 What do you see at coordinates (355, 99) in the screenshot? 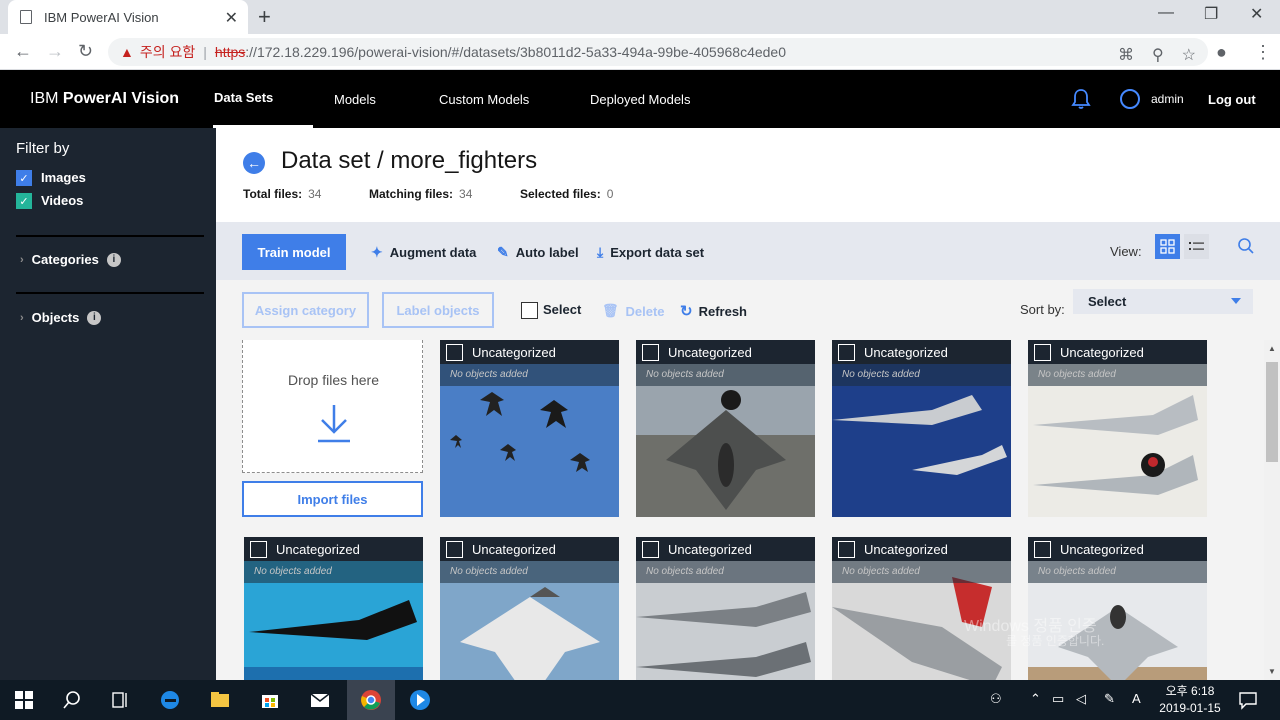
I see `nav-models: Models` at bounding box center [355, 99].